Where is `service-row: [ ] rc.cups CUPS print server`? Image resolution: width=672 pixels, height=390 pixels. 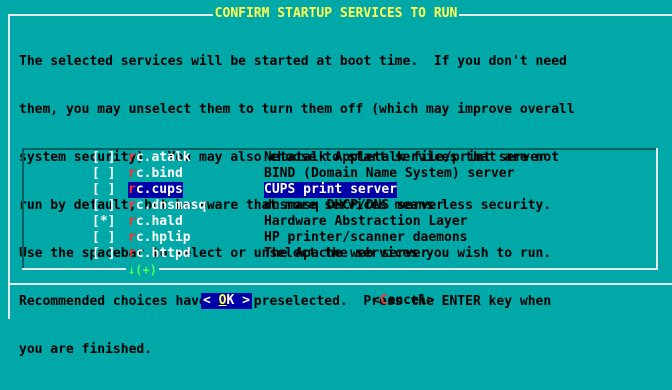
service-row: [ ] rc.cups CUPS print server is located at coordinates (340, 190).